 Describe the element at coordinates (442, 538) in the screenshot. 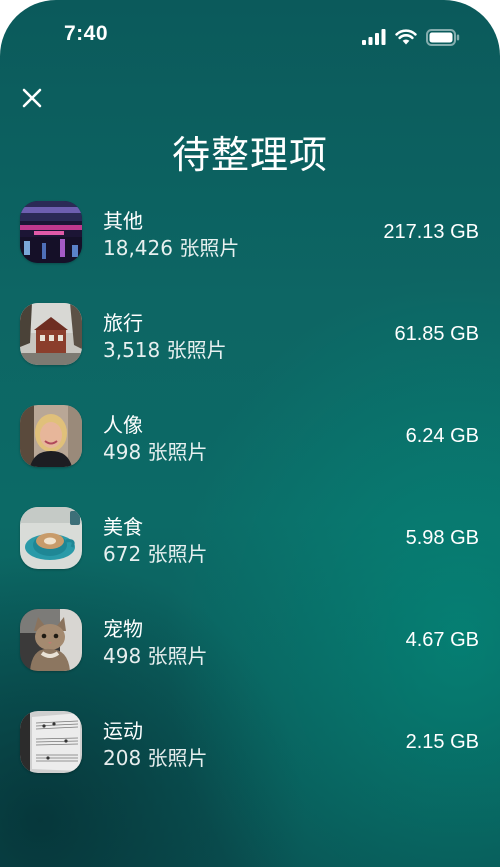

I see `storage-size: 5.98 GB` at that location.